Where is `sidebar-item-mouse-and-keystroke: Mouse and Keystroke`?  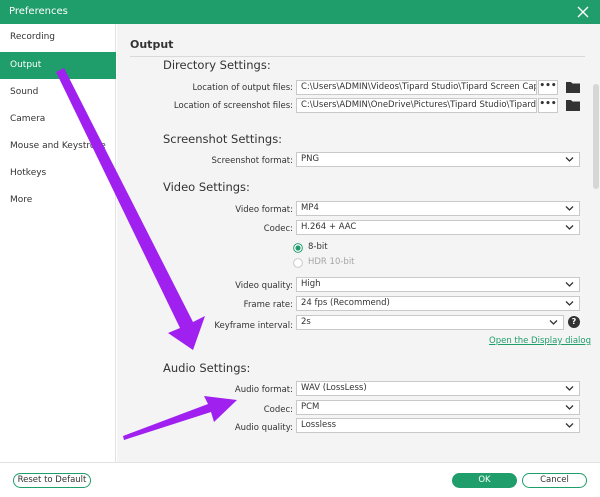 sidebar-item-mouse-and-keystroke: Mouse and Keystroke is located at coordinates (58, 146).